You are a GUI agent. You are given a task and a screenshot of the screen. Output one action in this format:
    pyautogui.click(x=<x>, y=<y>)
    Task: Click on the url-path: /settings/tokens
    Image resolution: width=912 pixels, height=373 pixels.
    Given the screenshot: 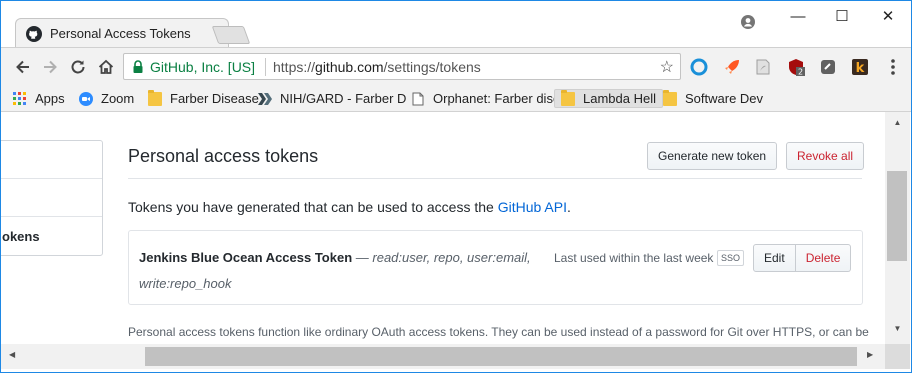 What is the action you would take?
    pyautogui.click(x=432, y=67)
    